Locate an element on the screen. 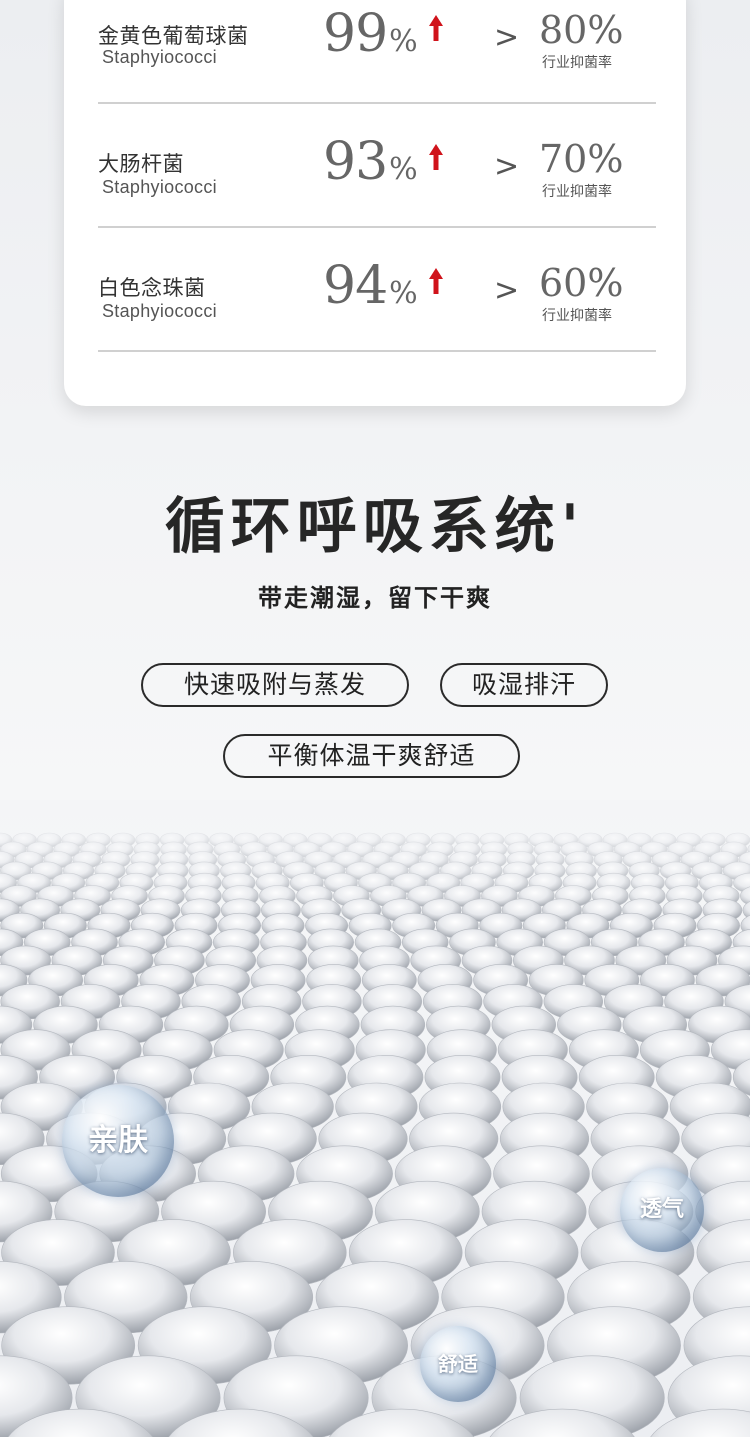 The width and height of the screenshot is (750, 1437). rate-value: 93 is located at coordinates (355, 162).